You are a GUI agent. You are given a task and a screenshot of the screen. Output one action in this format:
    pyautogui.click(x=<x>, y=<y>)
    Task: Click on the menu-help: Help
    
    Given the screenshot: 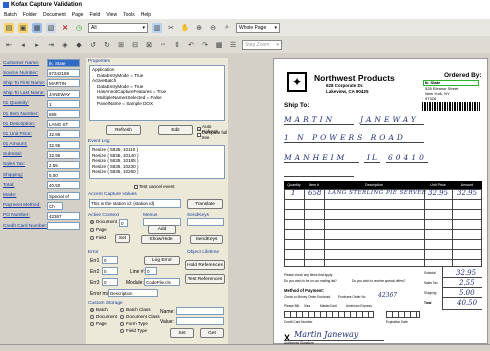 What is the action you would take?
    pyautogui.click(x=146, y=15)
    